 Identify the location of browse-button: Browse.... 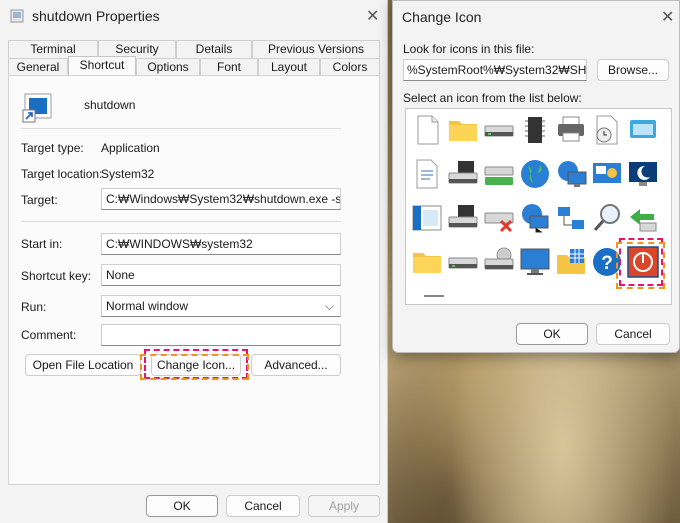
(633, 70).